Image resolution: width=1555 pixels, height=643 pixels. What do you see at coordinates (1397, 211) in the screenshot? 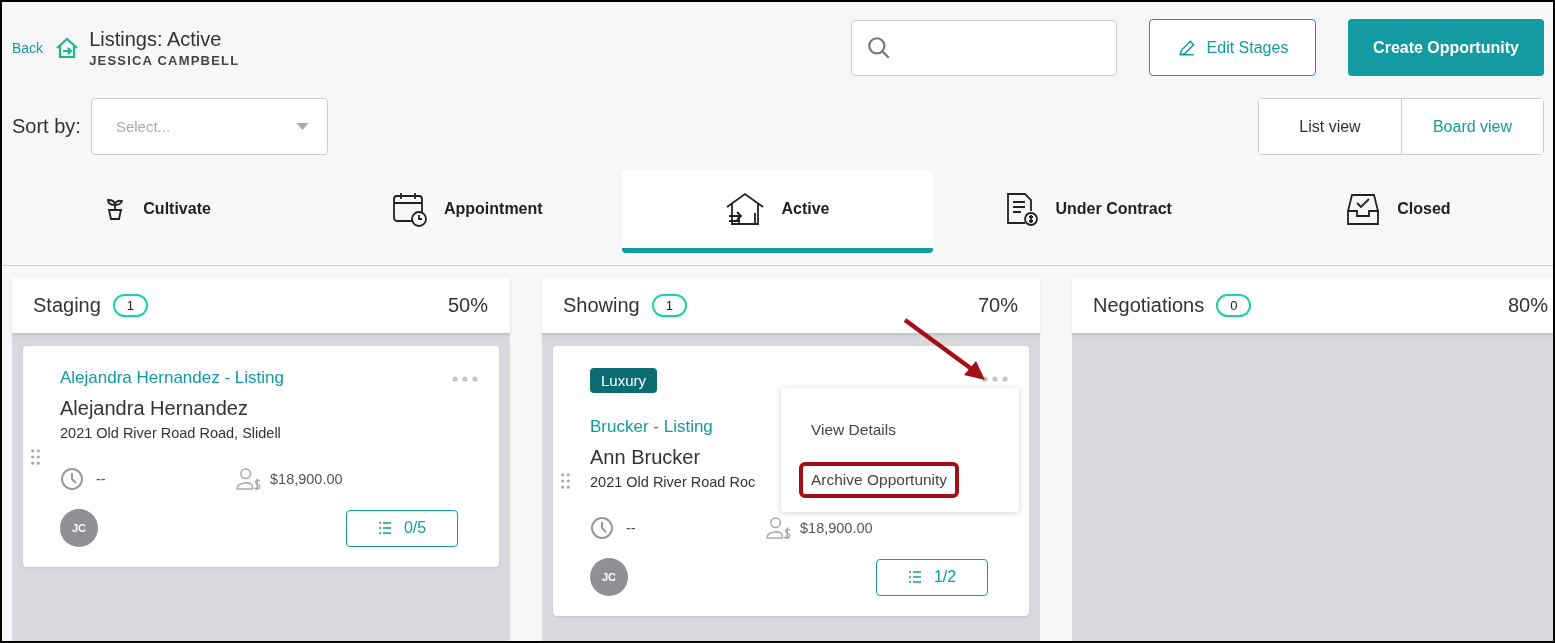
I see `stage-tab: Closed` at bounding box center [1397, 211].